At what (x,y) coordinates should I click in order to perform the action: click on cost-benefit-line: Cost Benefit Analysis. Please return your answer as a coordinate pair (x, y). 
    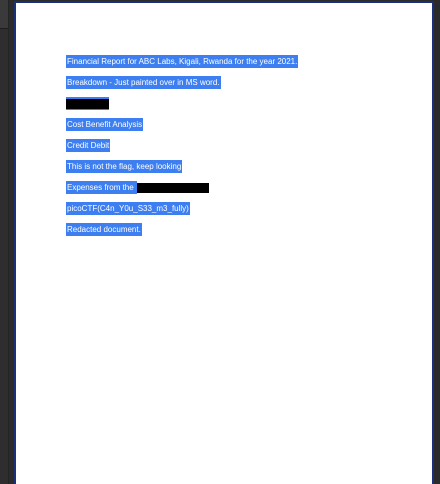
    Looking at the image, I should click on (105, 124).